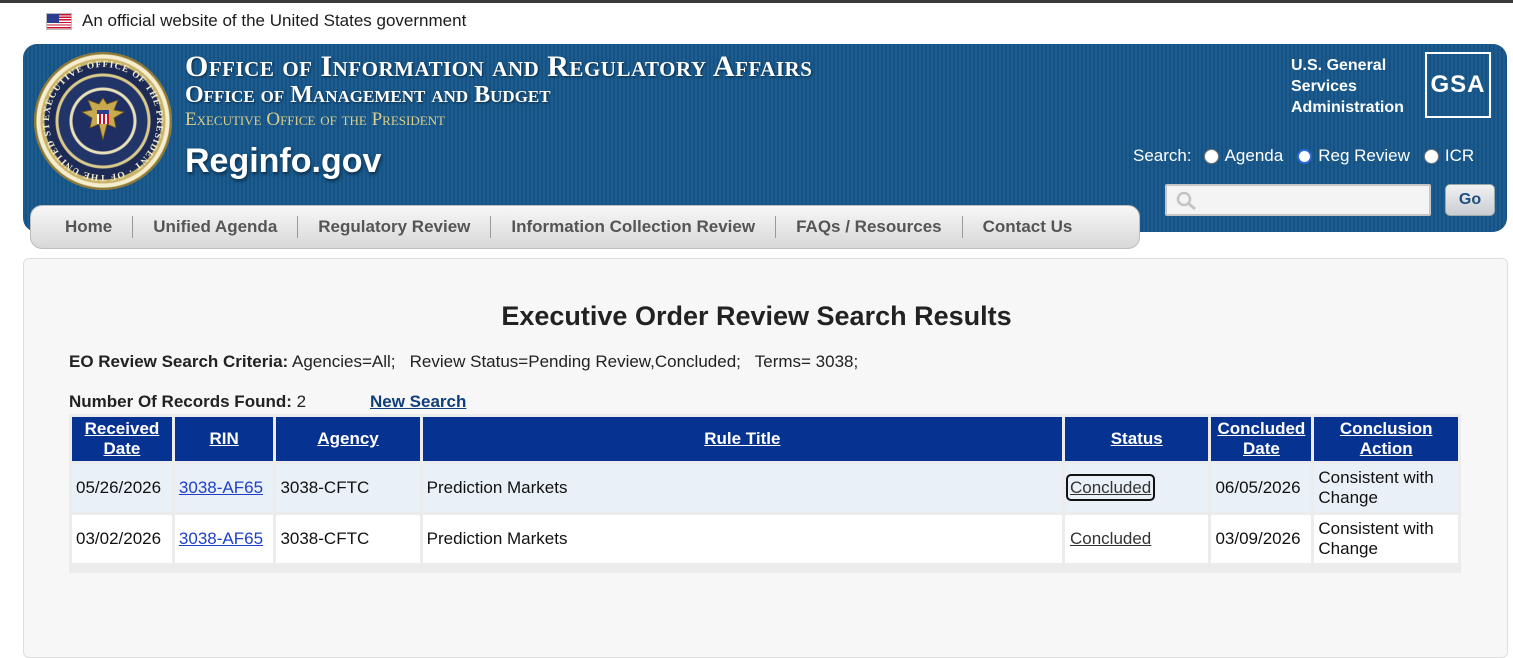 The width and height of the screenshot is (1513, 658). I want to click on gsa-label: U.S. General Services Administration, so click(1361, 86).